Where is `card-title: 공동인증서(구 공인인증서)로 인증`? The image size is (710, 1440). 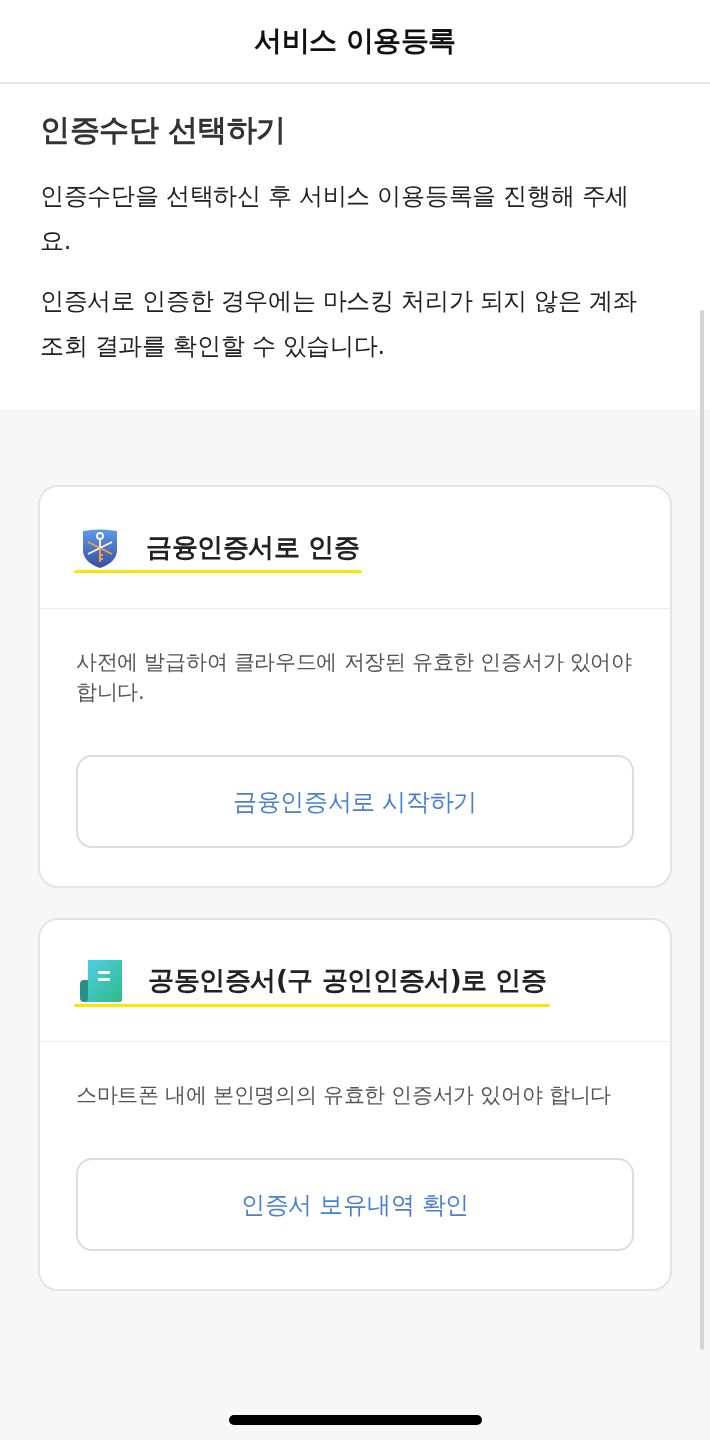 card-title: 공동인증서(구 공인인증서)로 인증 is located at coordinates (347, 980).